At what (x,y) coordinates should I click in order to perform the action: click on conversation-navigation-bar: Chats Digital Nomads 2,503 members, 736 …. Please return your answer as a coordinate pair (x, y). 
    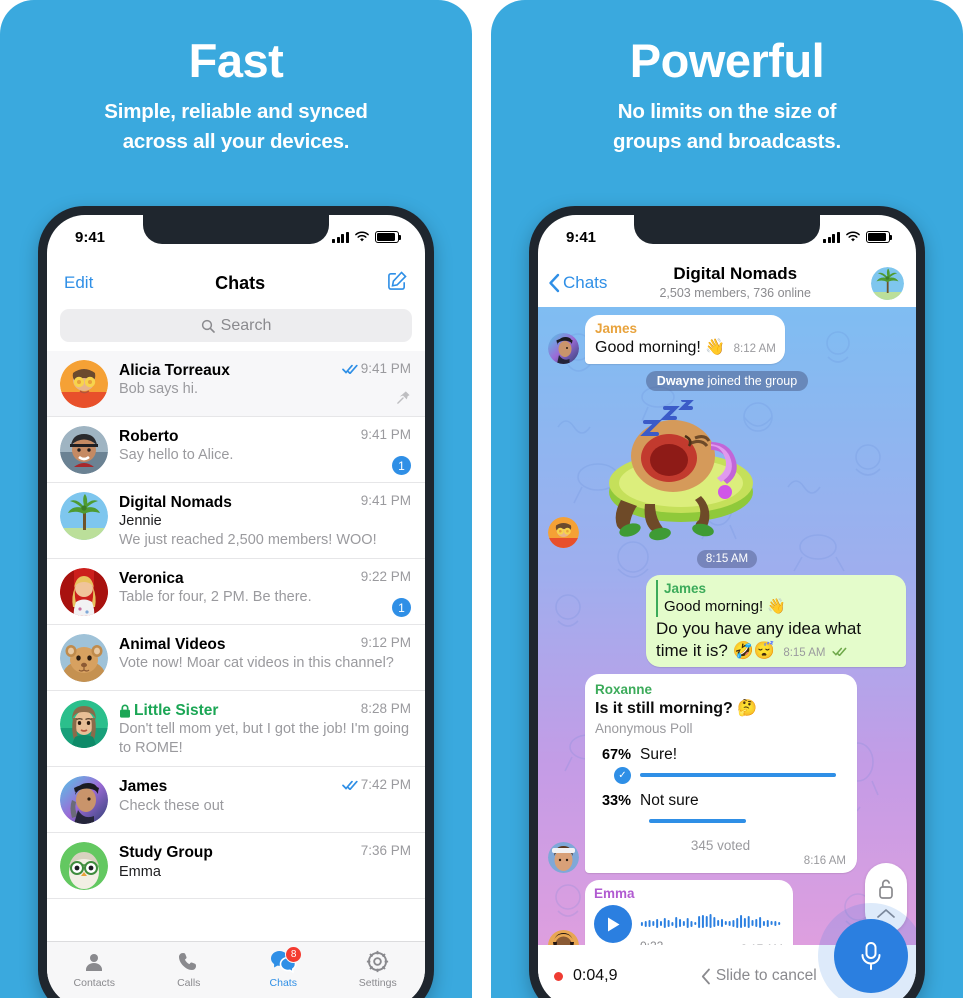
    Looking at the image, I should click on (727, 283).